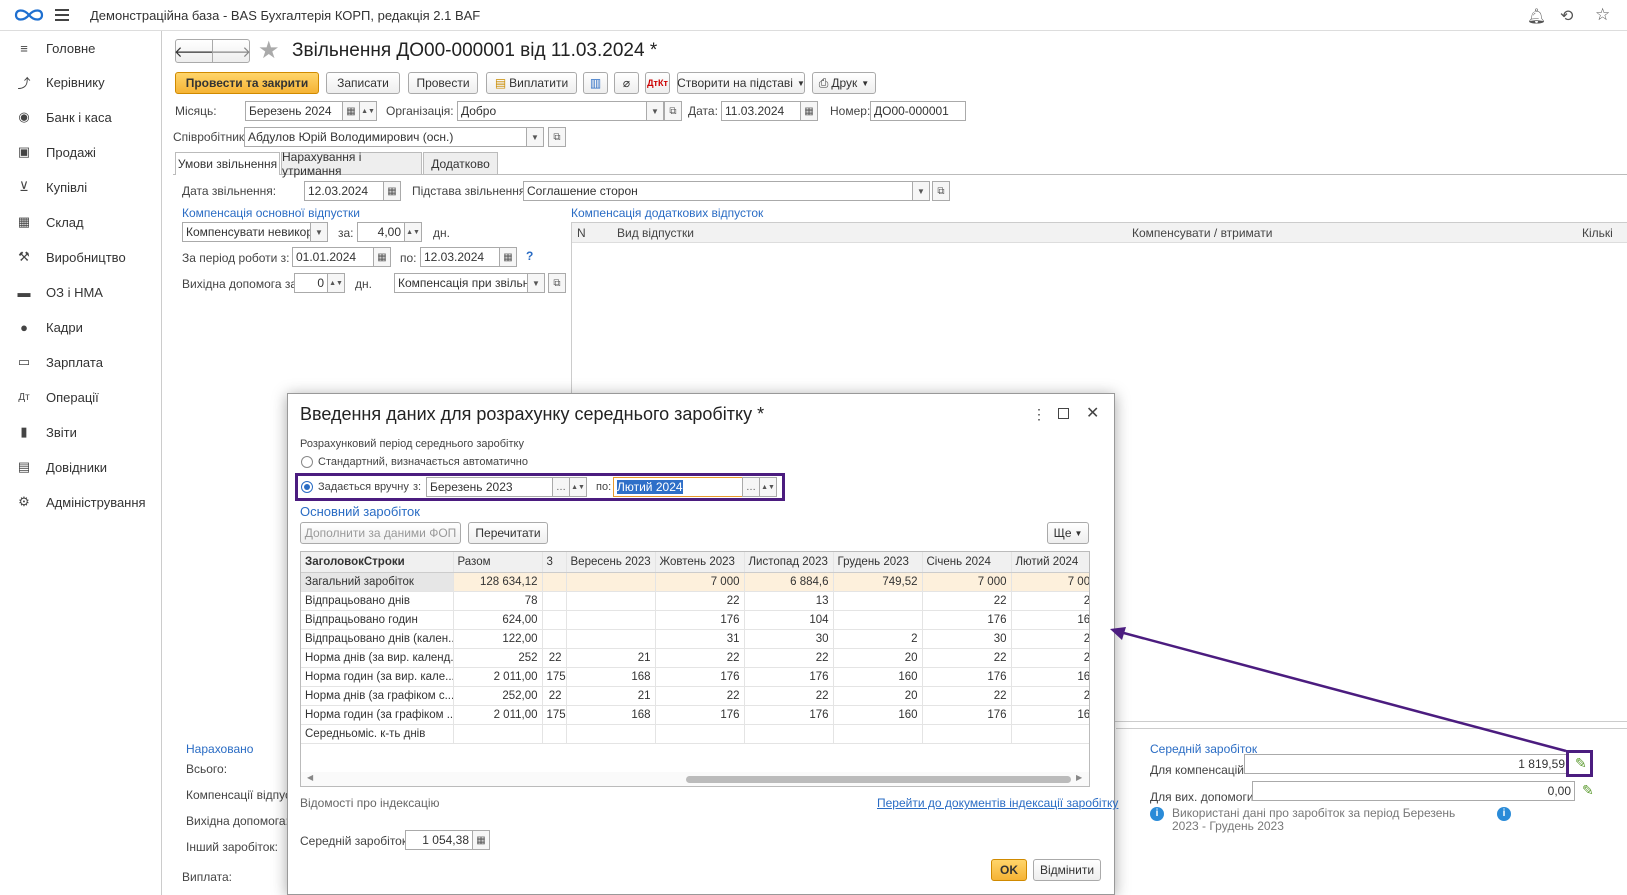  What do you see at coordinates (657, 83) in the screenshot?
I see `dtkt-button: ДтКт` at bounding box center [657, 83].